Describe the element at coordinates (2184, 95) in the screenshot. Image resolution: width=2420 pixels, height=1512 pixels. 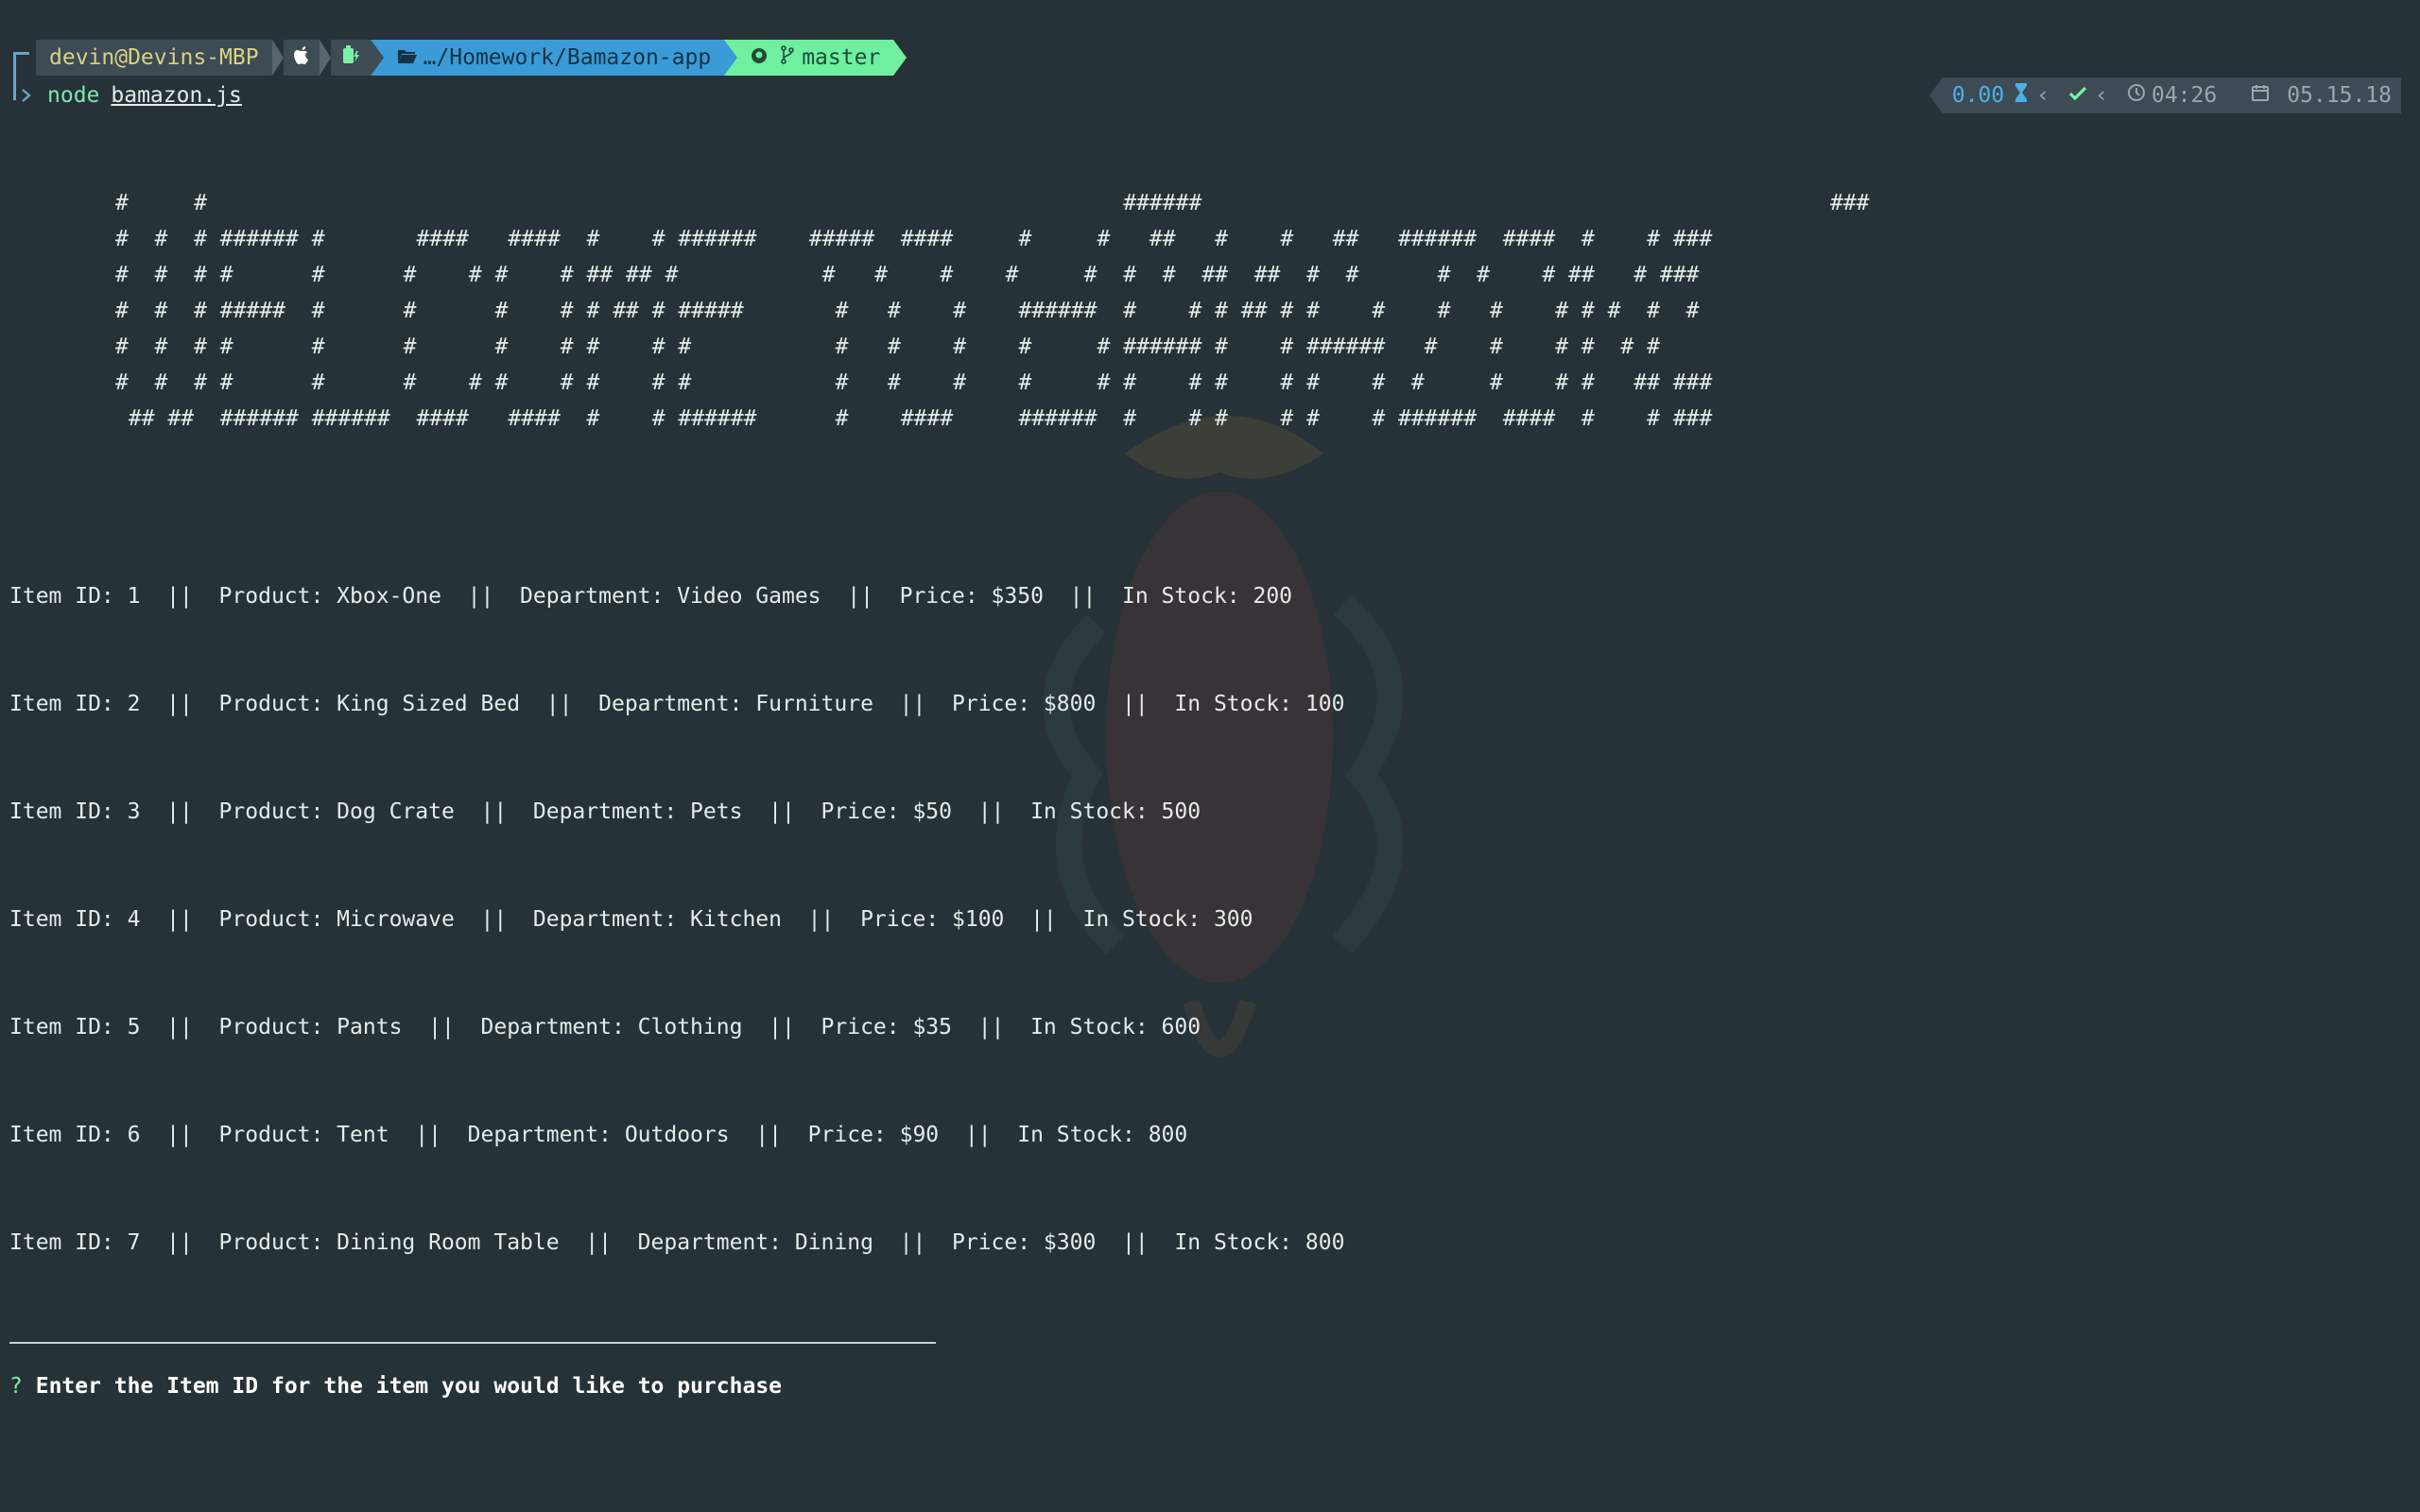
I see `time-text: 04:26` at that location.